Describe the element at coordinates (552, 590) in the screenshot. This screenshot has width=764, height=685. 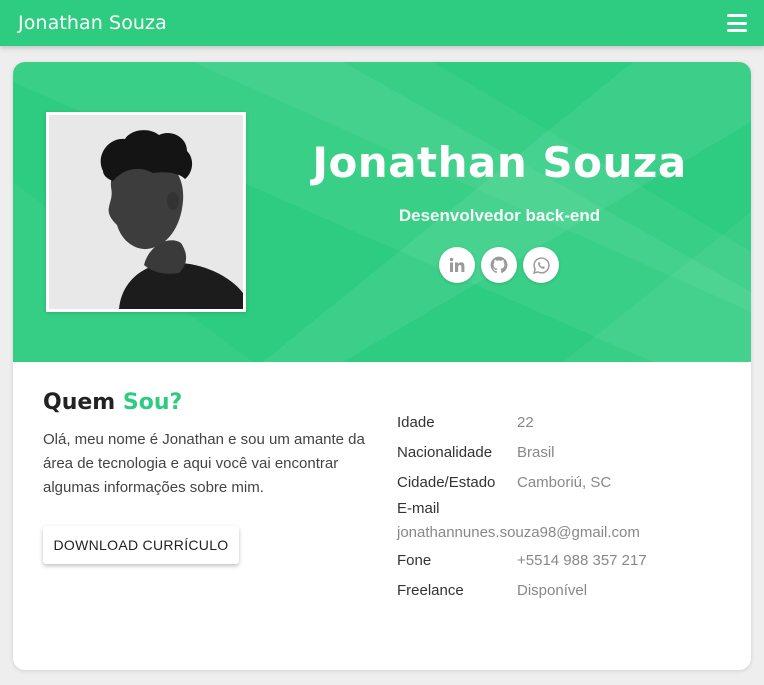
I see `info-value: Disponível` at that location.